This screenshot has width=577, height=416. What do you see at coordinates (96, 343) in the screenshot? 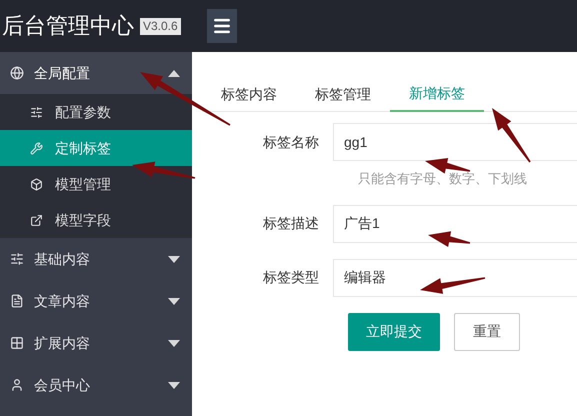
I see `sidebar-item: 扩展内容` at bounding box center [96, 343].